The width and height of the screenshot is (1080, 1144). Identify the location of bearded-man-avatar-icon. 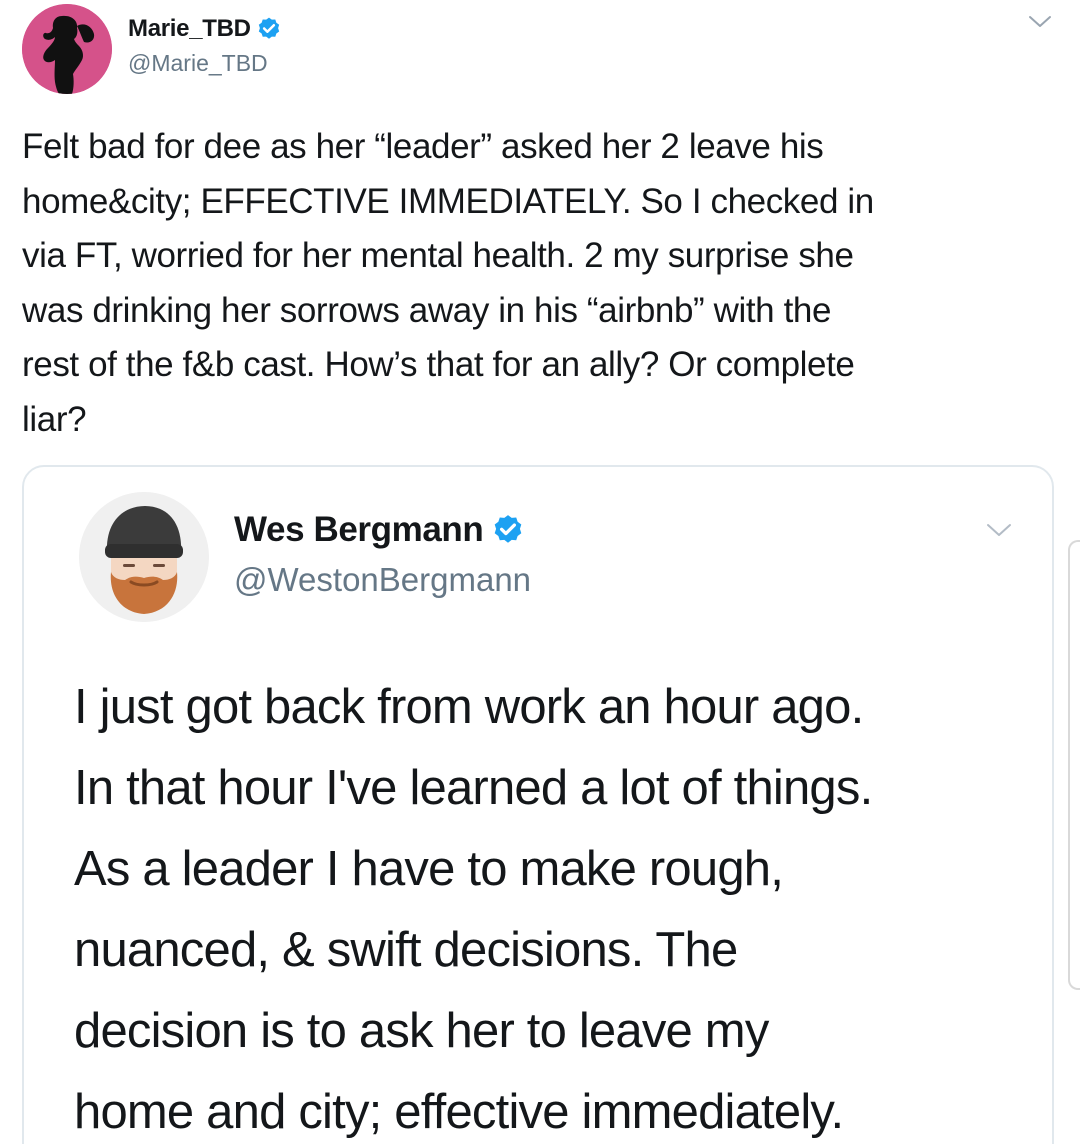
(144, 557).